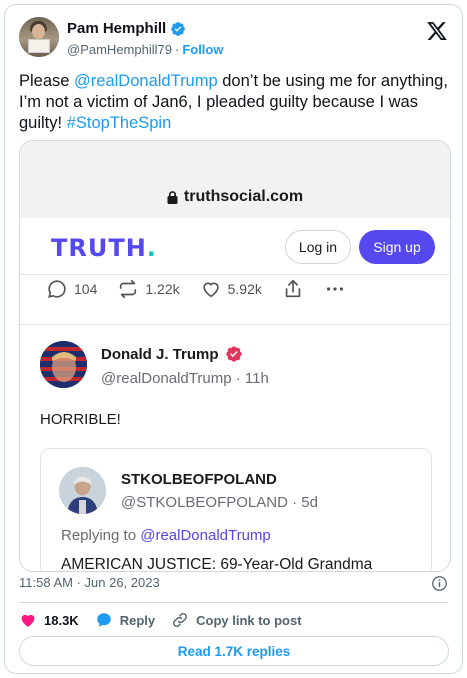 This screenshot has width=467, height=678. What do you see at coordinates (47, 81) in the screenshot?
I see `tweet-text-part: Please` at bounding box center [47, 81].